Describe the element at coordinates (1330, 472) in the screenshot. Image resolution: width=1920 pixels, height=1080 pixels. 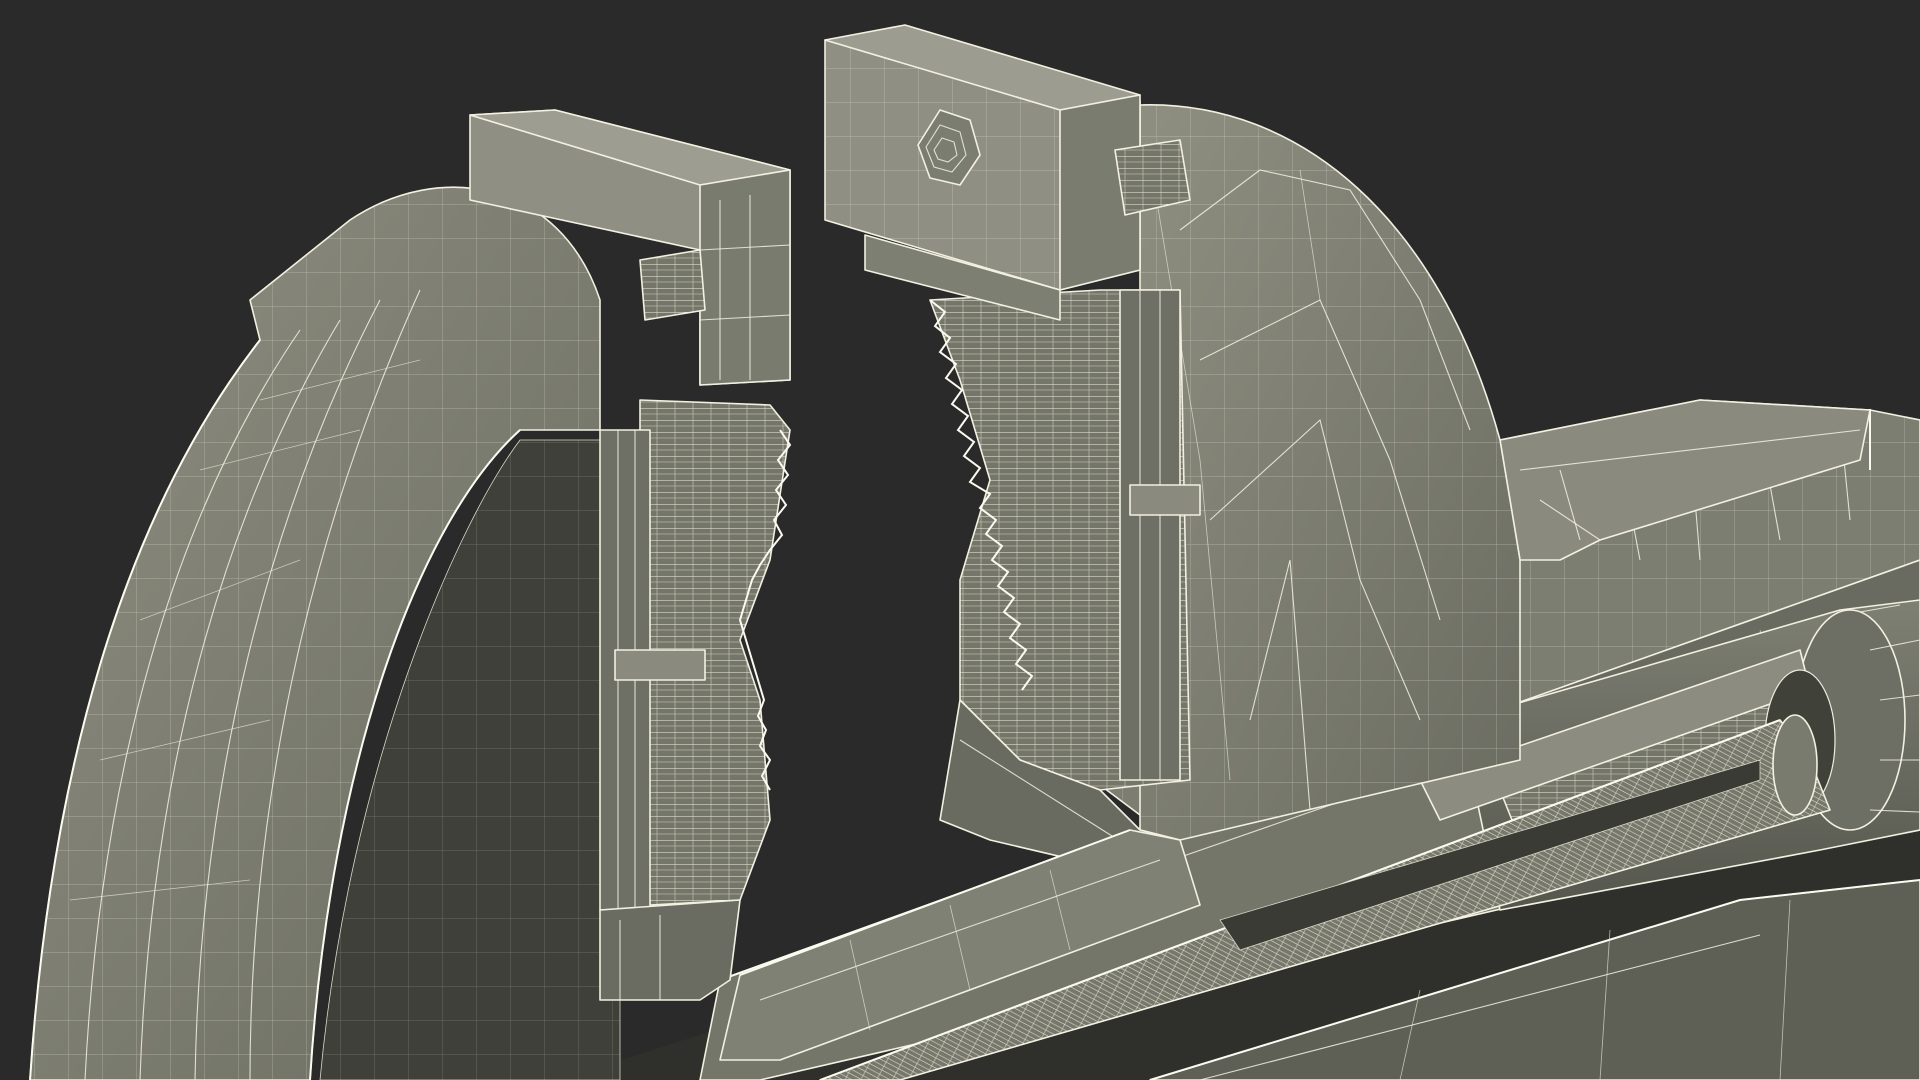
I see `moving-jaw-body-grid` at that location.